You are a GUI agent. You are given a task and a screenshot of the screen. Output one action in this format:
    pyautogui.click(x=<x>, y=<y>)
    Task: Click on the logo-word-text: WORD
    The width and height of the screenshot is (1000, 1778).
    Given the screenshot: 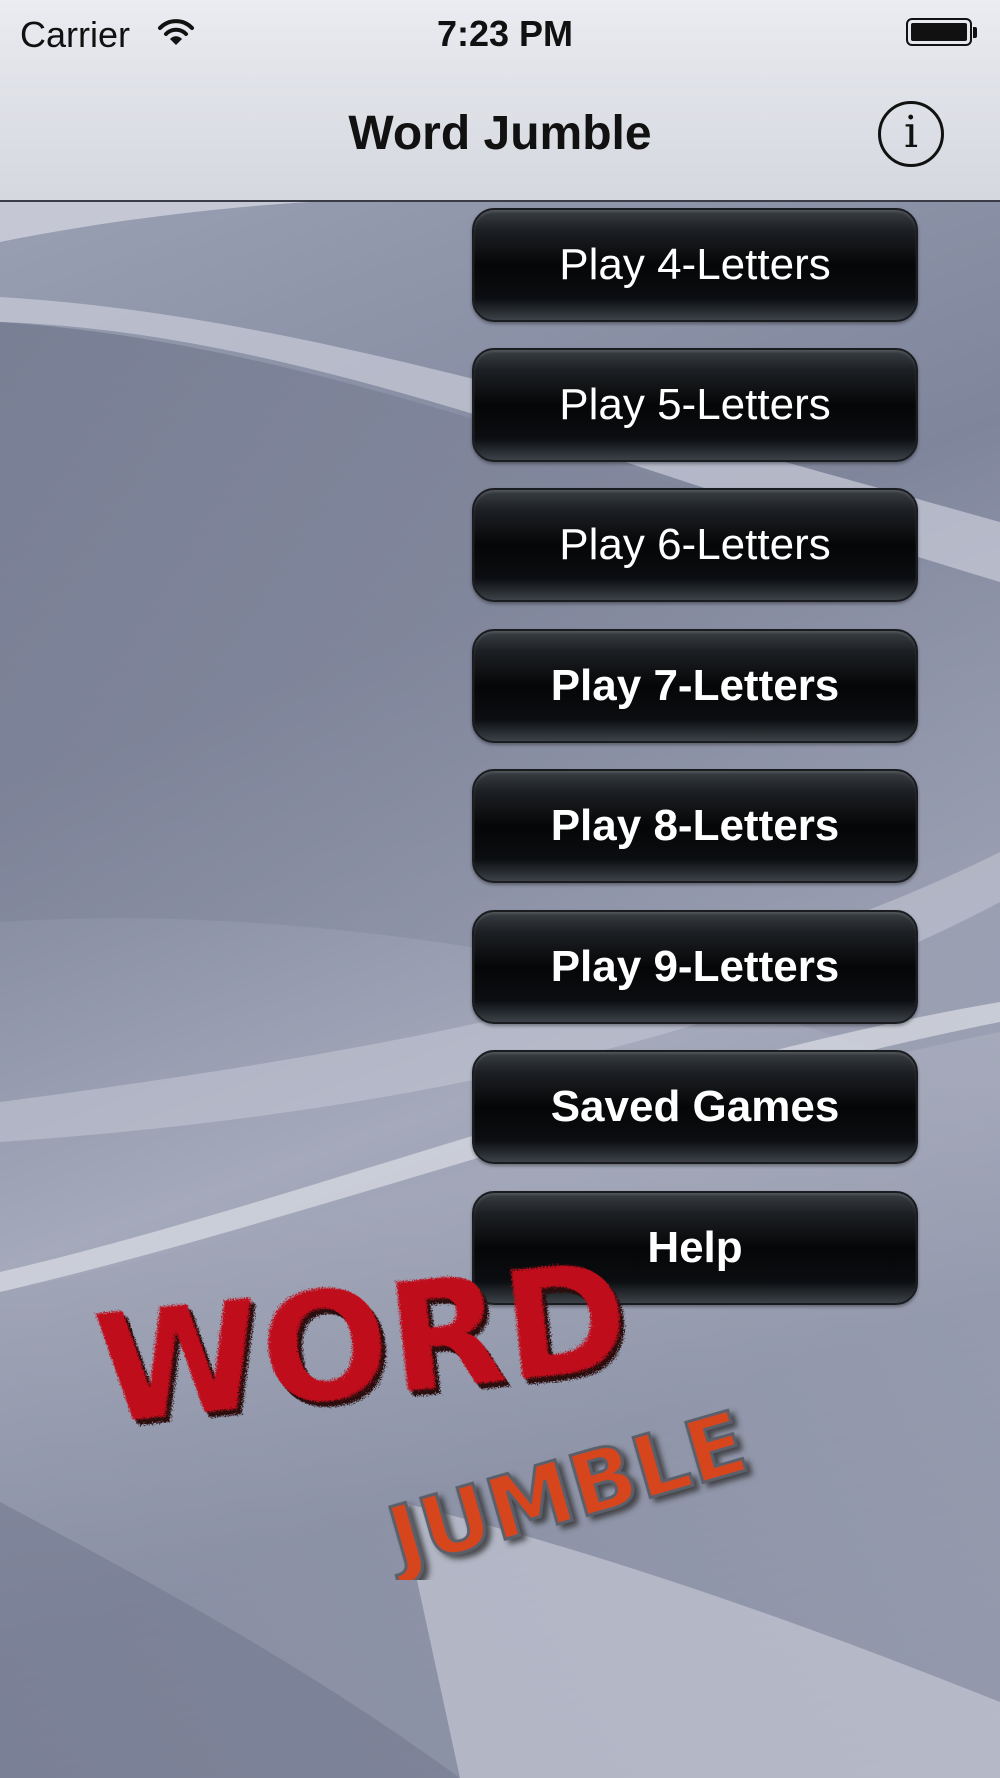 What is the action you would take?
    pyautogui.click(x=362, y=1349)
    